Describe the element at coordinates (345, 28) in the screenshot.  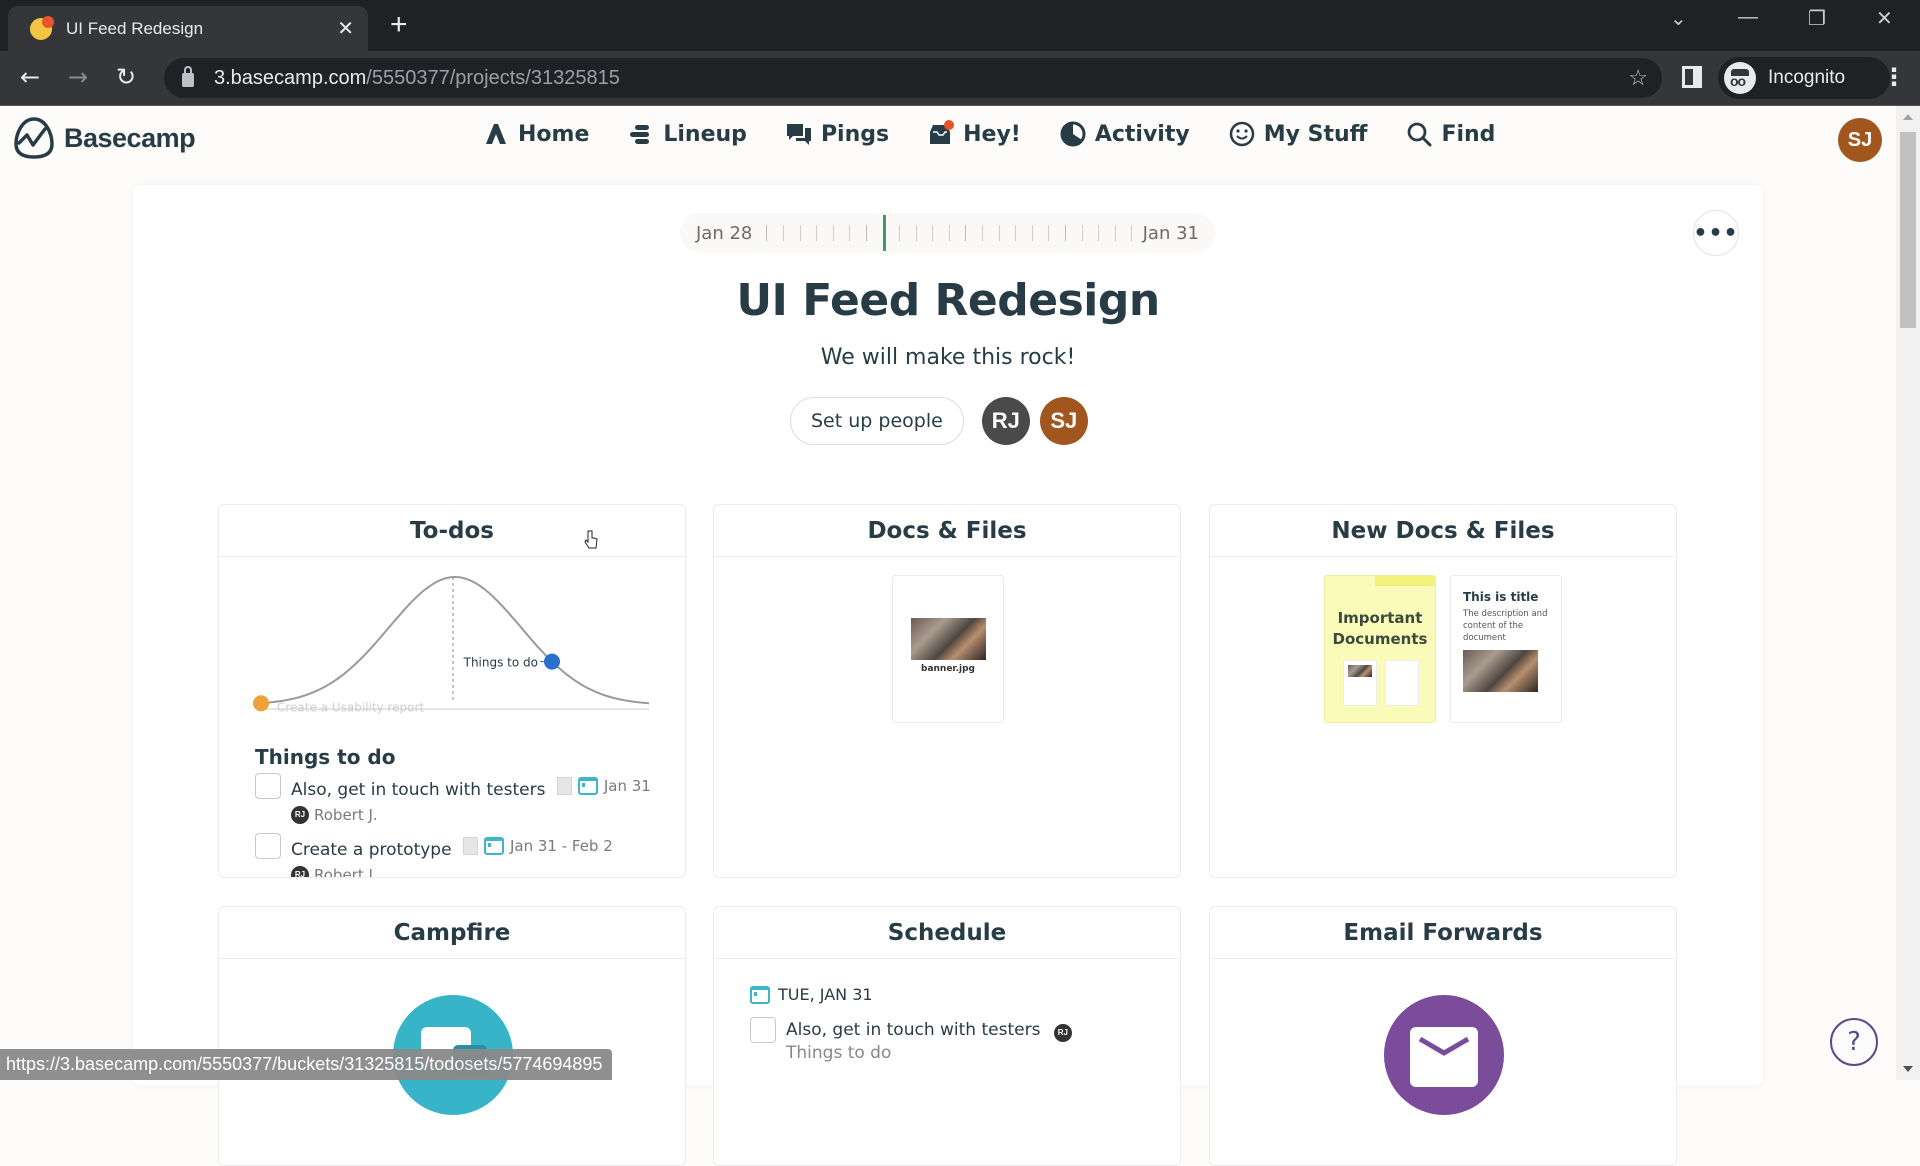
I see `close-tab-icon: ✕` at that location.